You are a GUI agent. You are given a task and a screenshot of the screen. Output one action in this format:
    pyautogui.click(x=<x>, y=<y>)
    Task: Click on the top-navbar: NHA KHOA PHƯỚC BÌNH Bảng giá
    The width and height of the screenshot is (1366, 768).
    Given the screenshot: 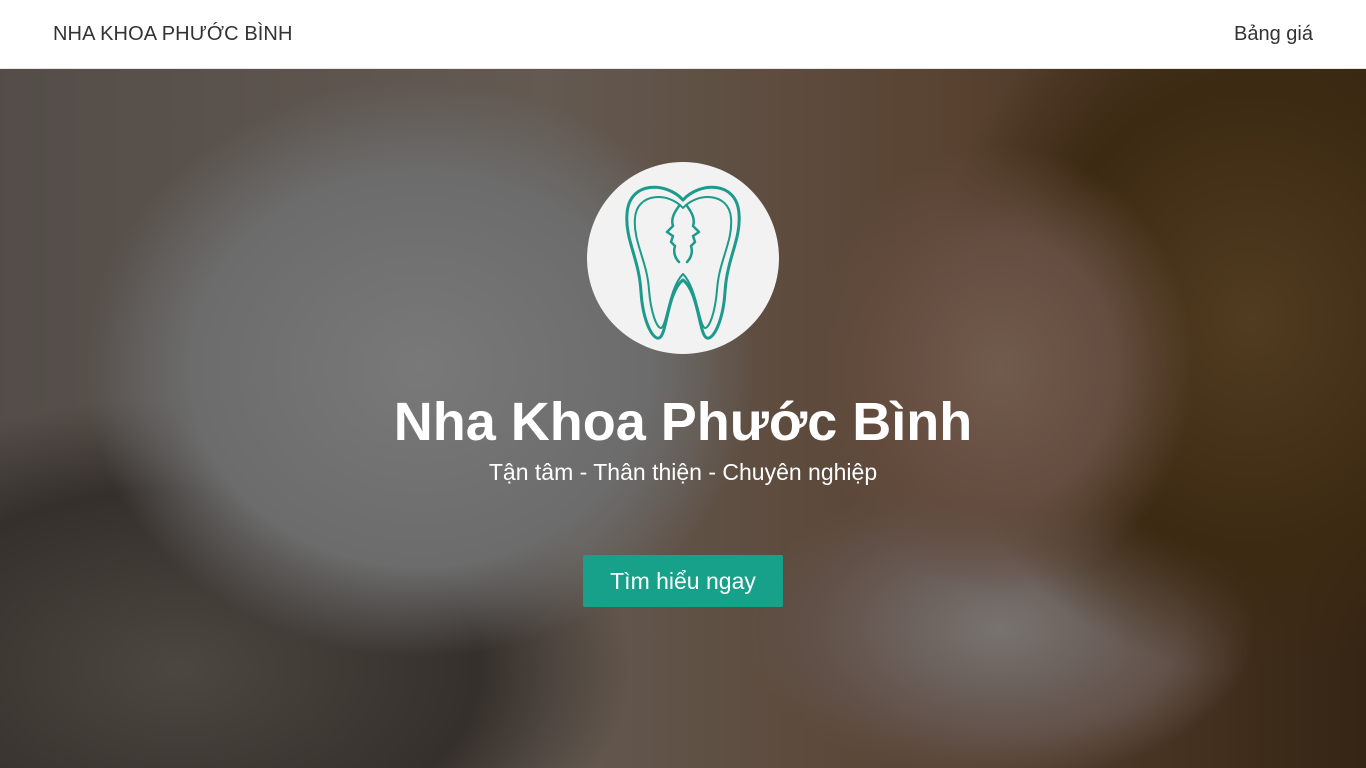 What is the action you would take?
    pyautogui.click(x=683, y=34)
    